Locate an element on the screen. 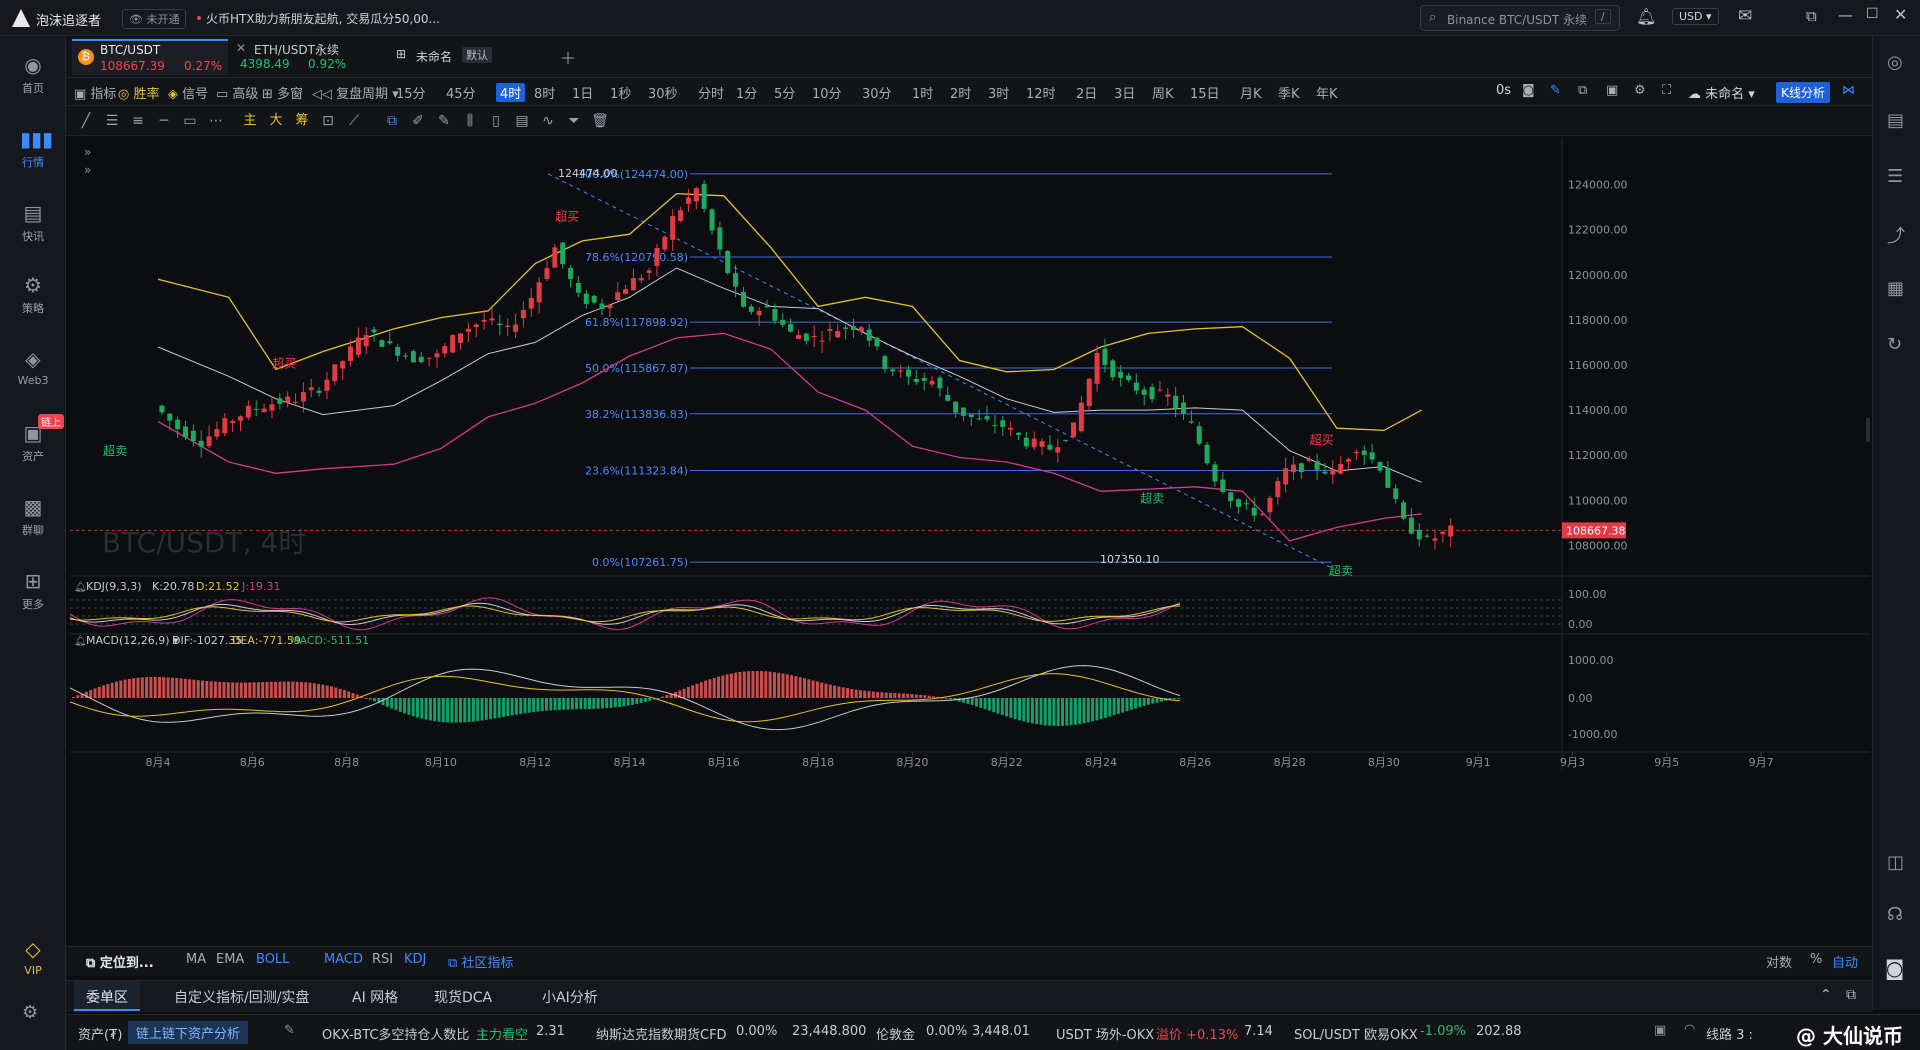  tab-btc: ₿ BTC/USDT 108667.39 0.27% is located at coordinates (150, 57).